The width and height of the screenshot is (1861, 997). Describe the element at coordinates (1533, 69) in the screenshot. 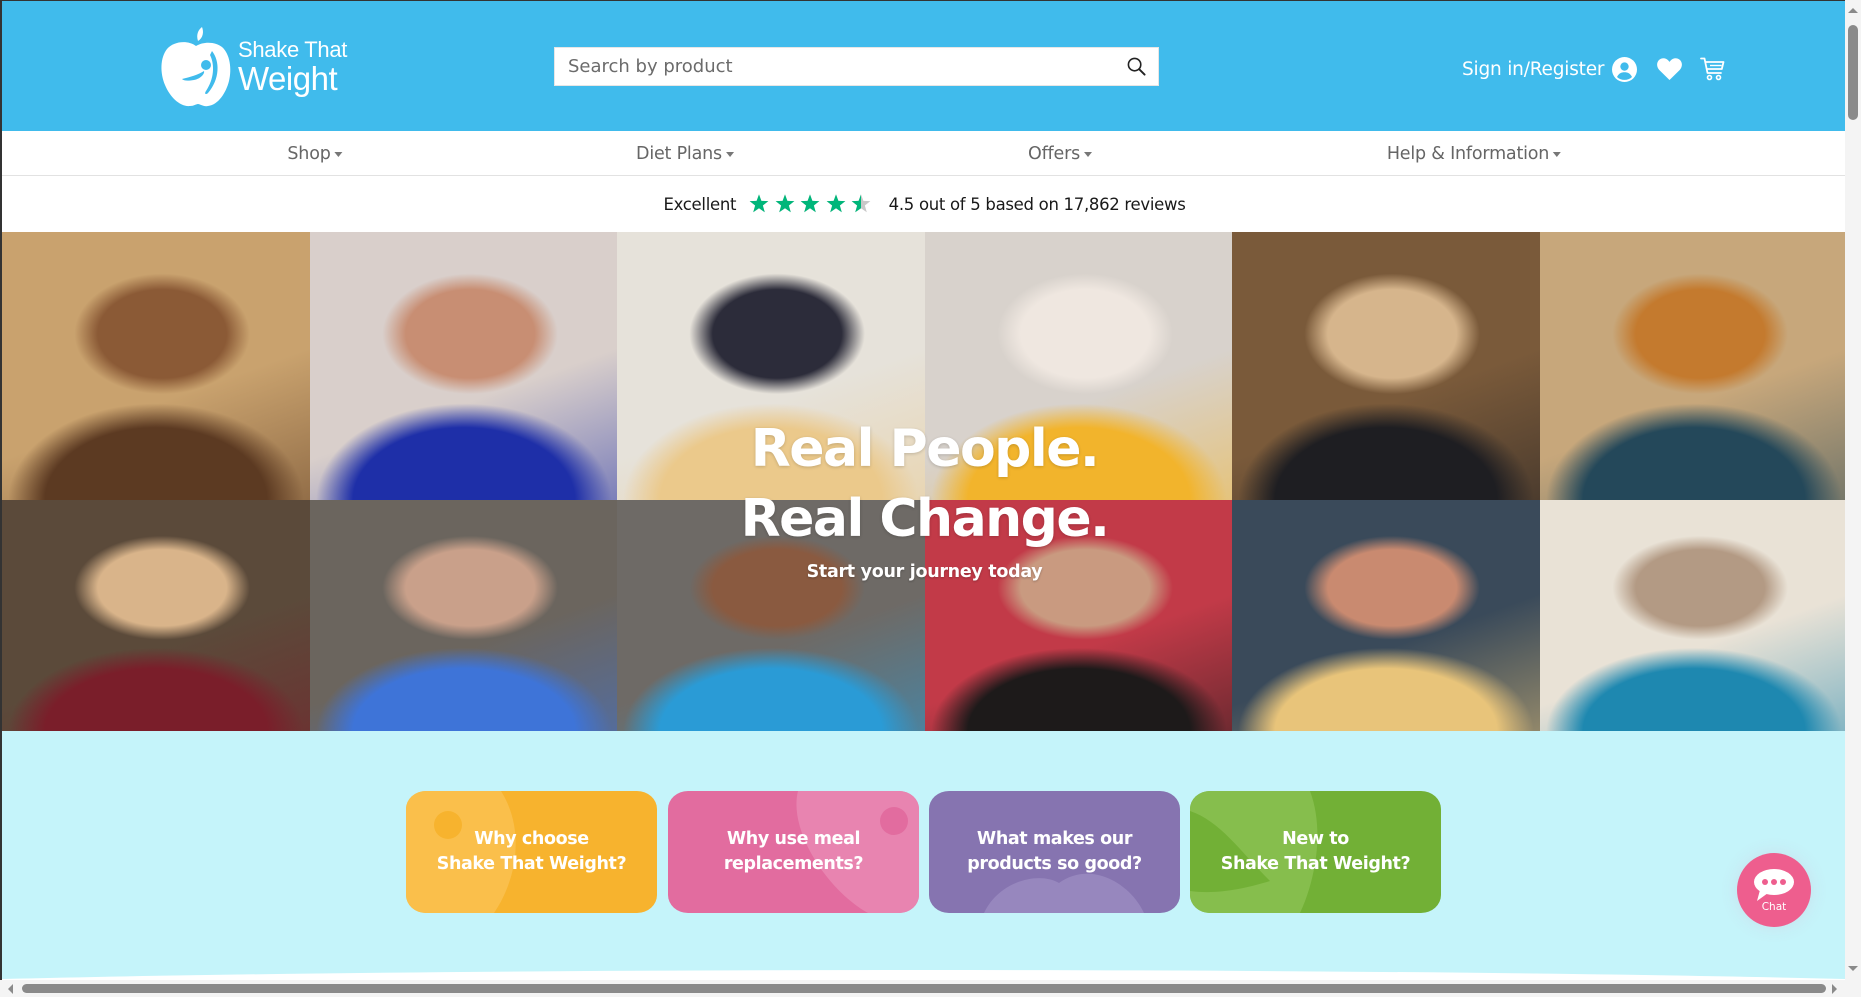

I see `sign-in-label: Sign in/Register` at that location.